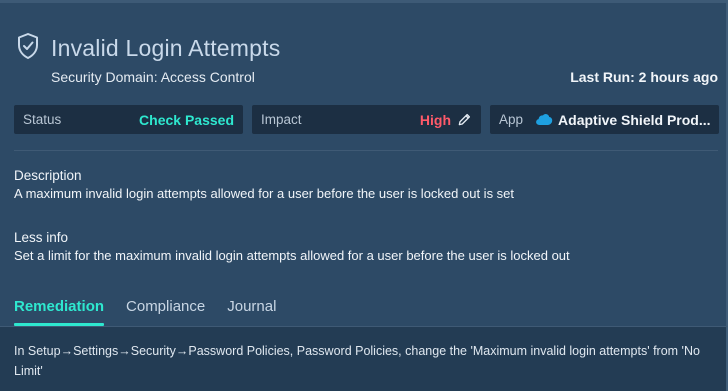  I want to click on detail-tabs: Remediation Compliance Journal, so click(156, 312).